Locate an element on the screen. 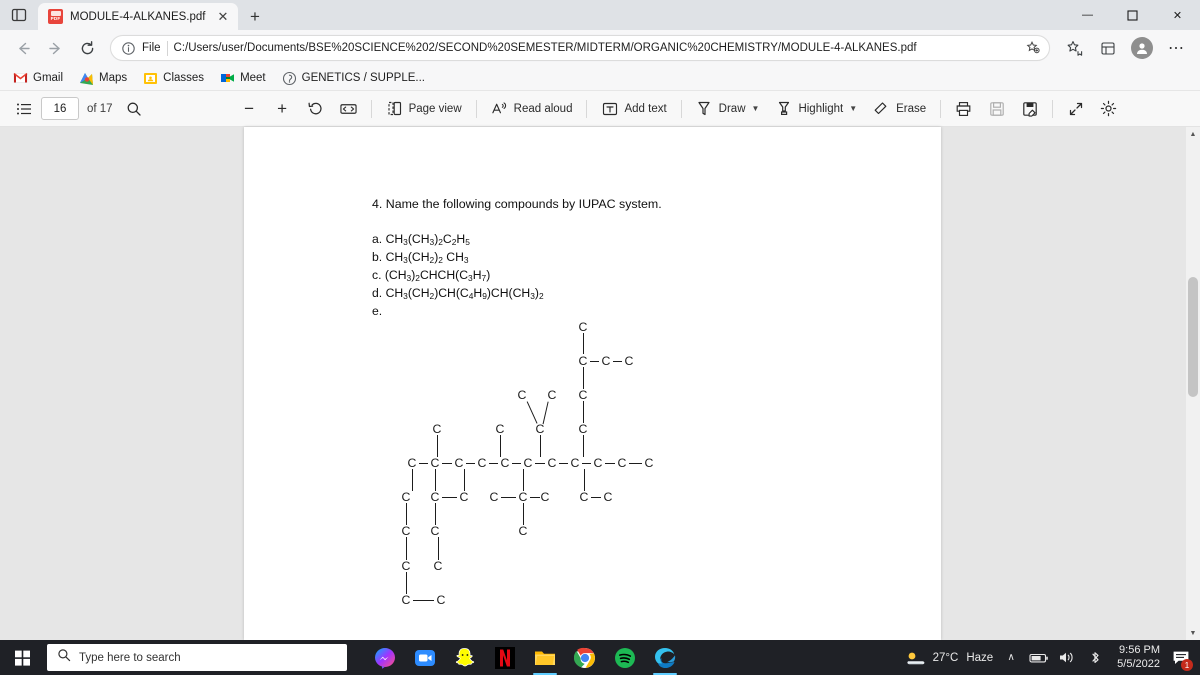 Image resolution: width=1200 pixels, height=675 pixels. save-button is located at coordinates (996, 108).